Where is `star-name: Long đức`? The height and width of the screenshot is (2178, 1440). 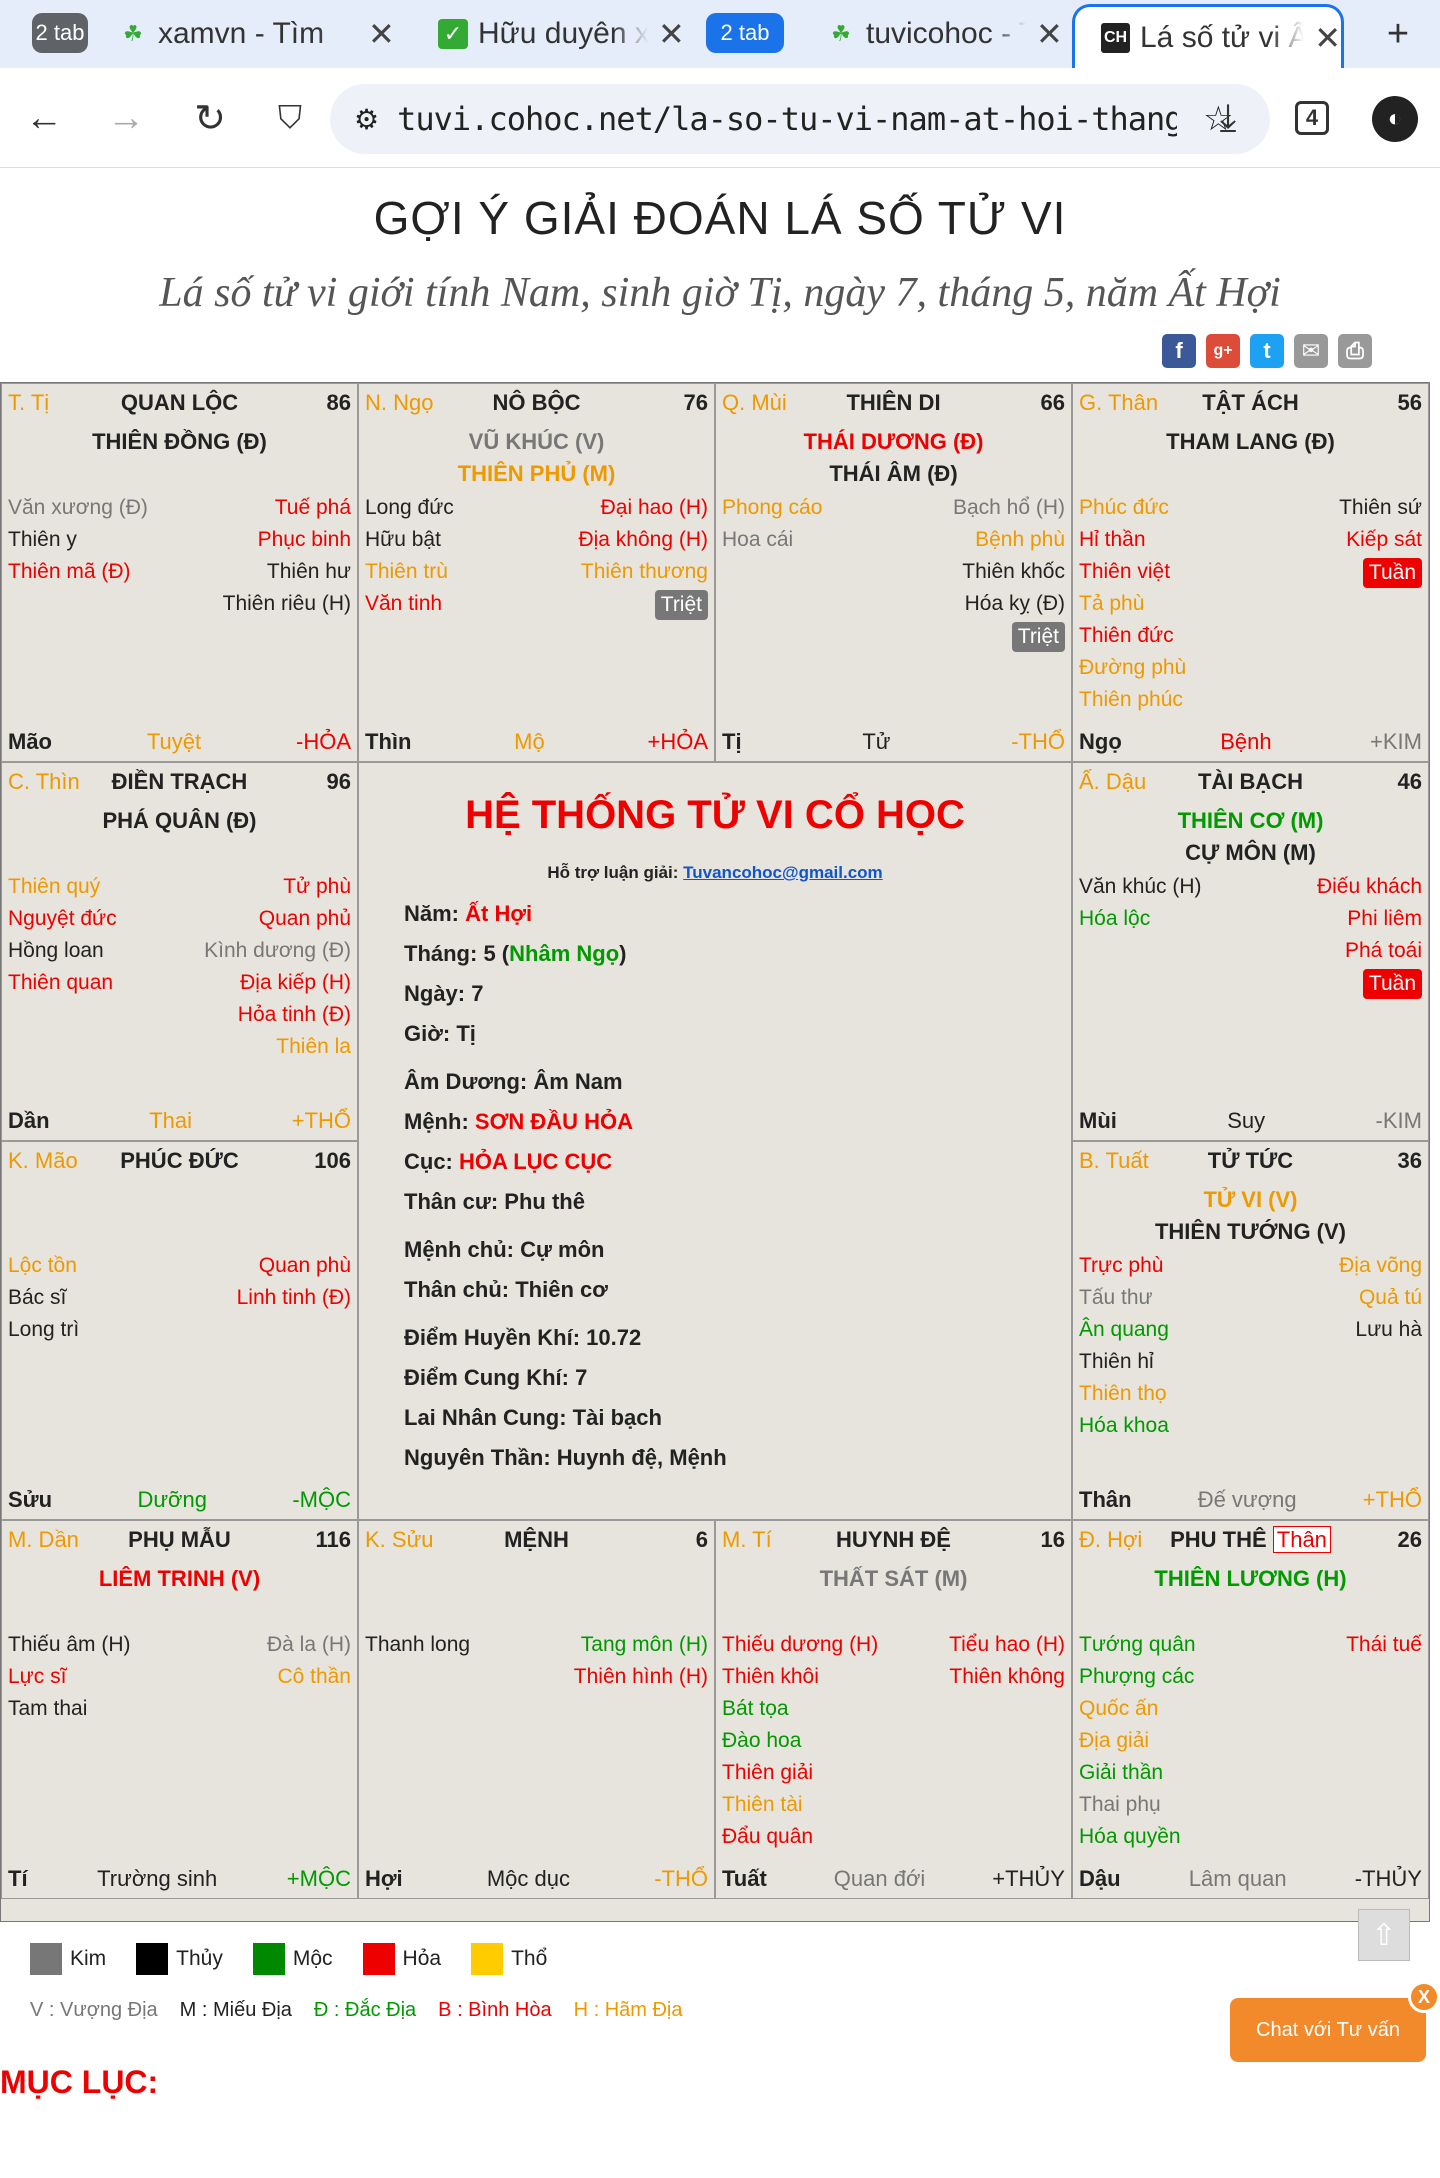
star-name: Long đức is located at coordinates (409, 507).